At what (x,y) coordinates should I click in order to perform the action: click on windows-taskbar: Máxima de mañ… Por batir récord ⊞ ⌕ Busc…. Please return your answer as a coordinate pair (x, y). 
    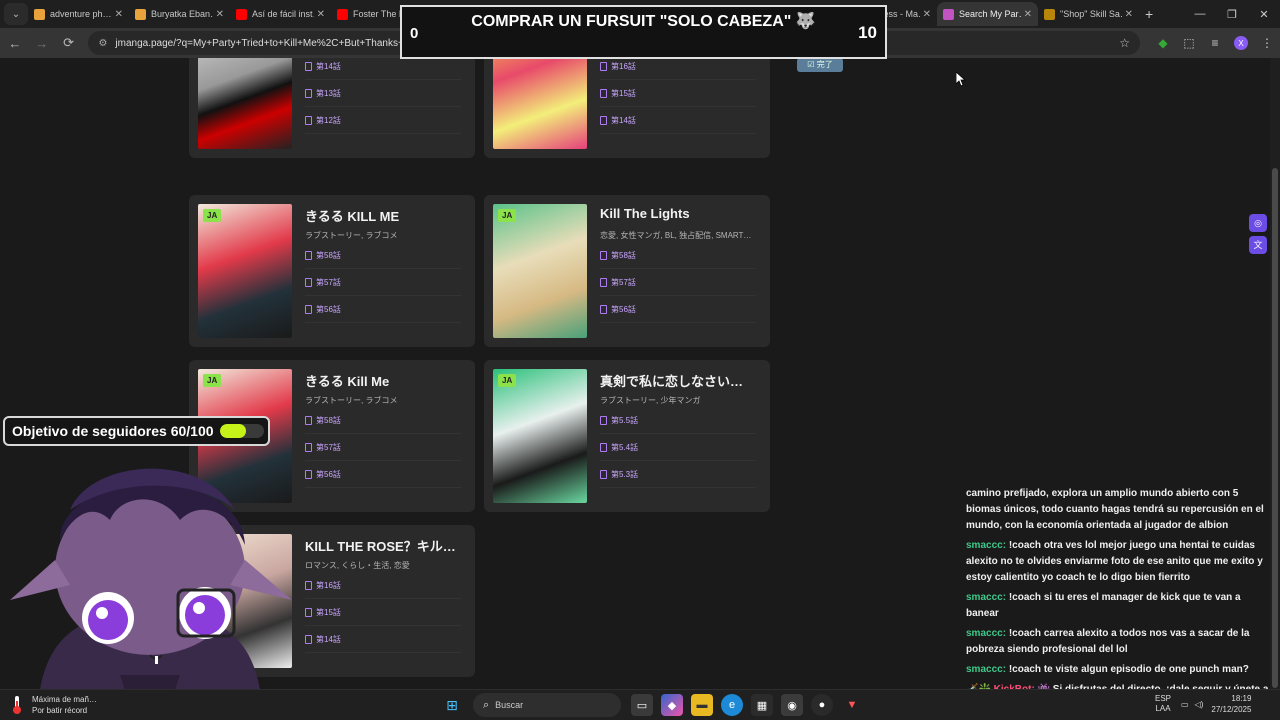
    Looking at the image, I should click on (640, 704).